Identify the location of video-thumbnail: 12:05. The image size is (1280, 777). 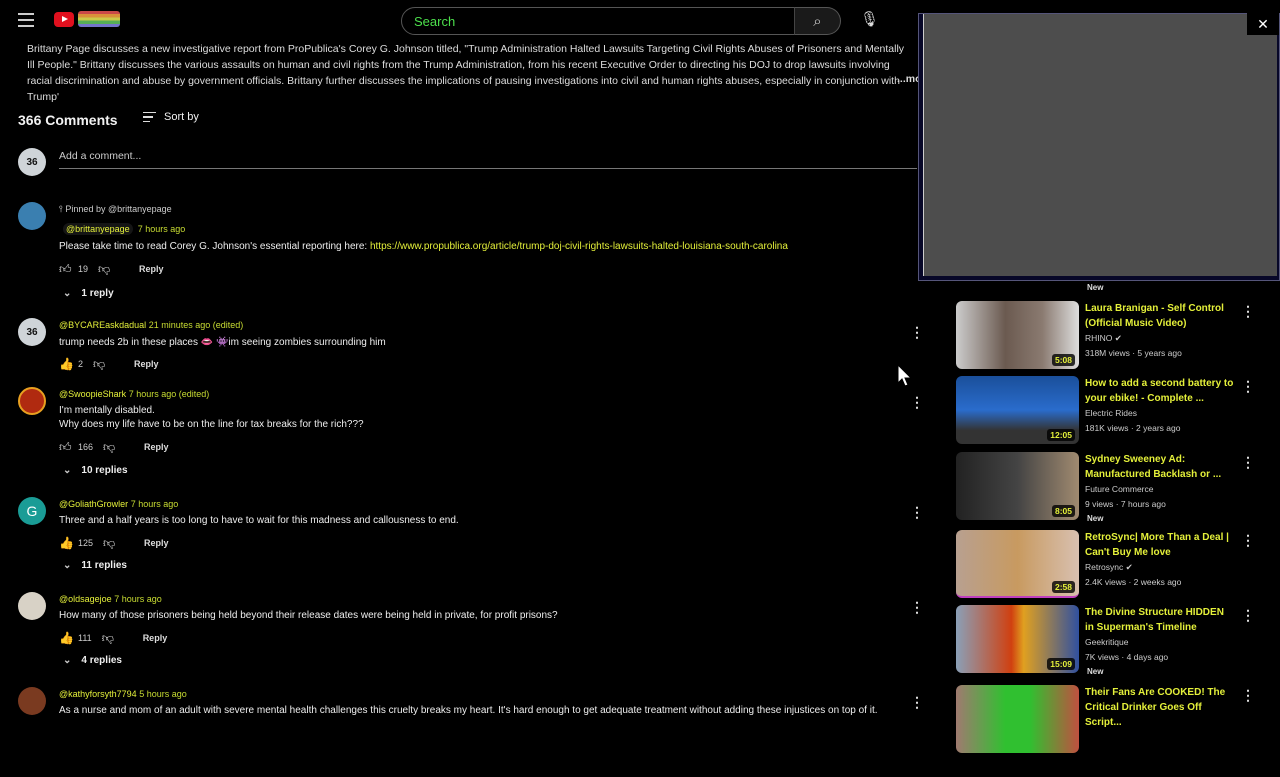
(1017, 410).